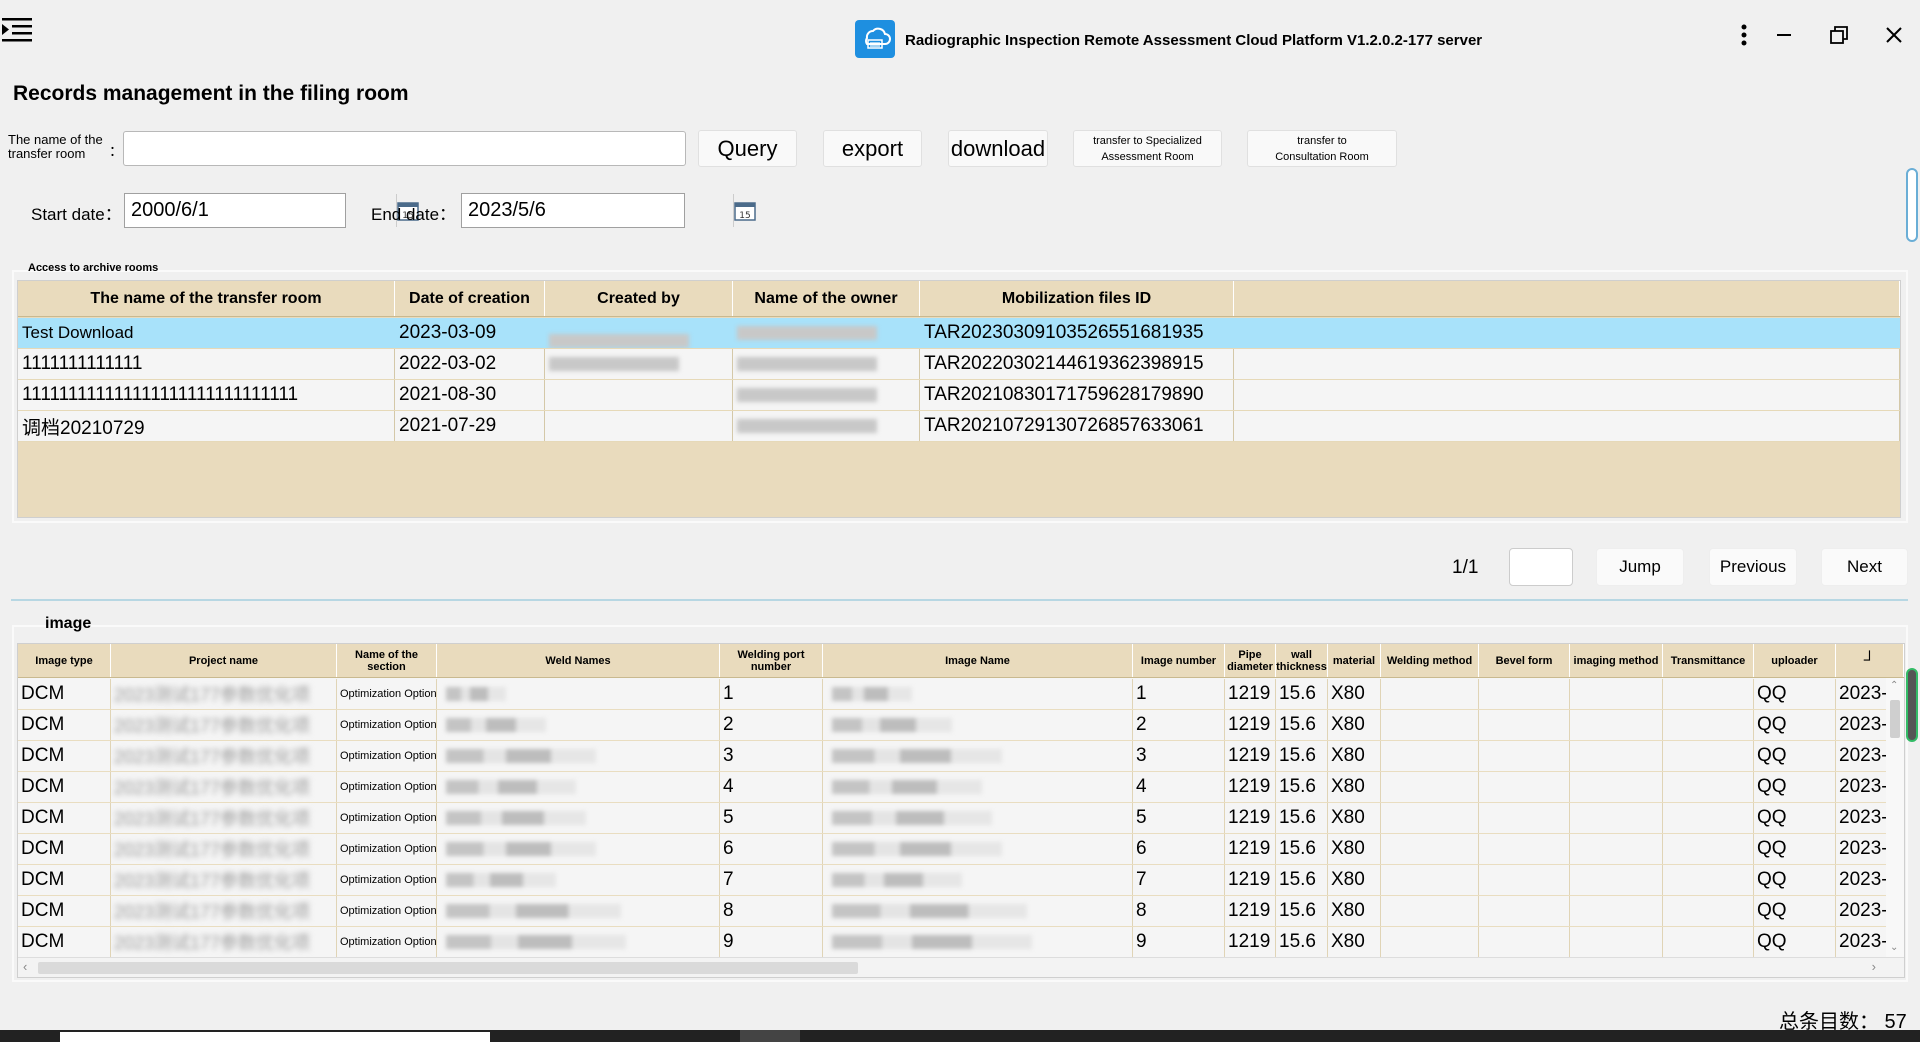  I want to click on column-header: The name of the transfer room, so click(206, 298).